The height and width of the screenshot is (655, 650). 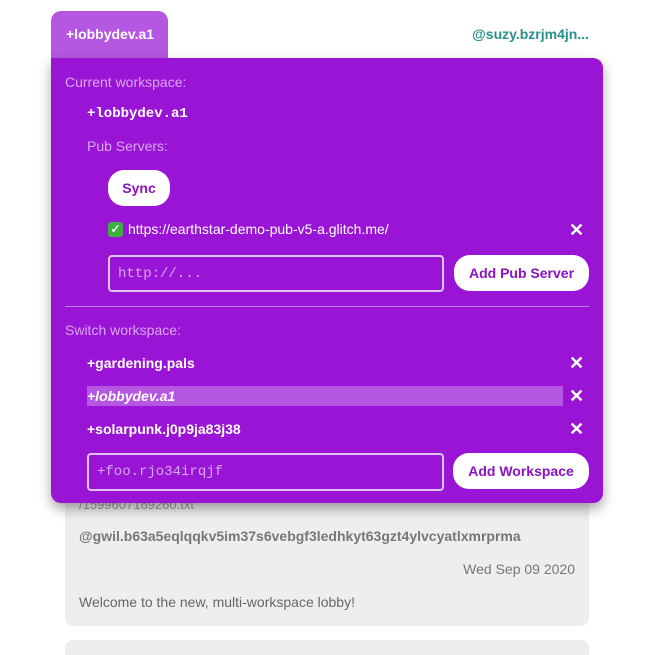 What do you see at coordinates (519, 569) in the screenshot?
I see `post-date: Wed Sep 09 2020` at bounding box center [519, 569].